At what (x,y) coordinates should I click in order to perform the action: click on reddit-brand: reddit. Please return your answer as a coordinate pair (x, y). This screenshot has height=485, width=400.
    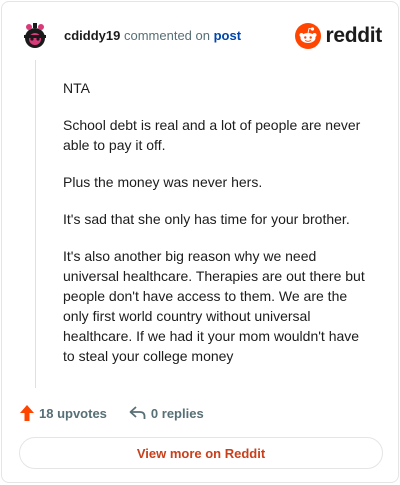
    Looking at the image, I should click on (338, 36).